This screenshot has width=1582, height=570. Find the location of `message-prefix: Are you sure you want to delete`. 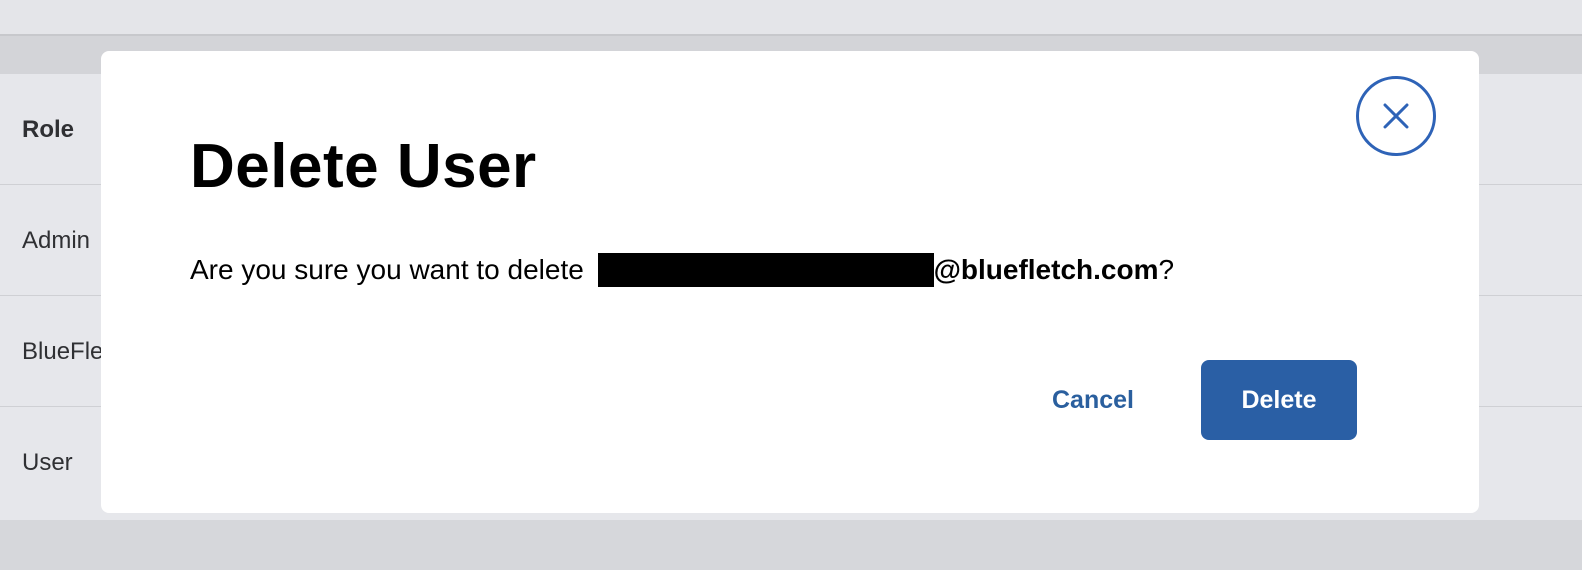

message-prefix: Are you sure you want to delete is located at coordinates (391, 269).